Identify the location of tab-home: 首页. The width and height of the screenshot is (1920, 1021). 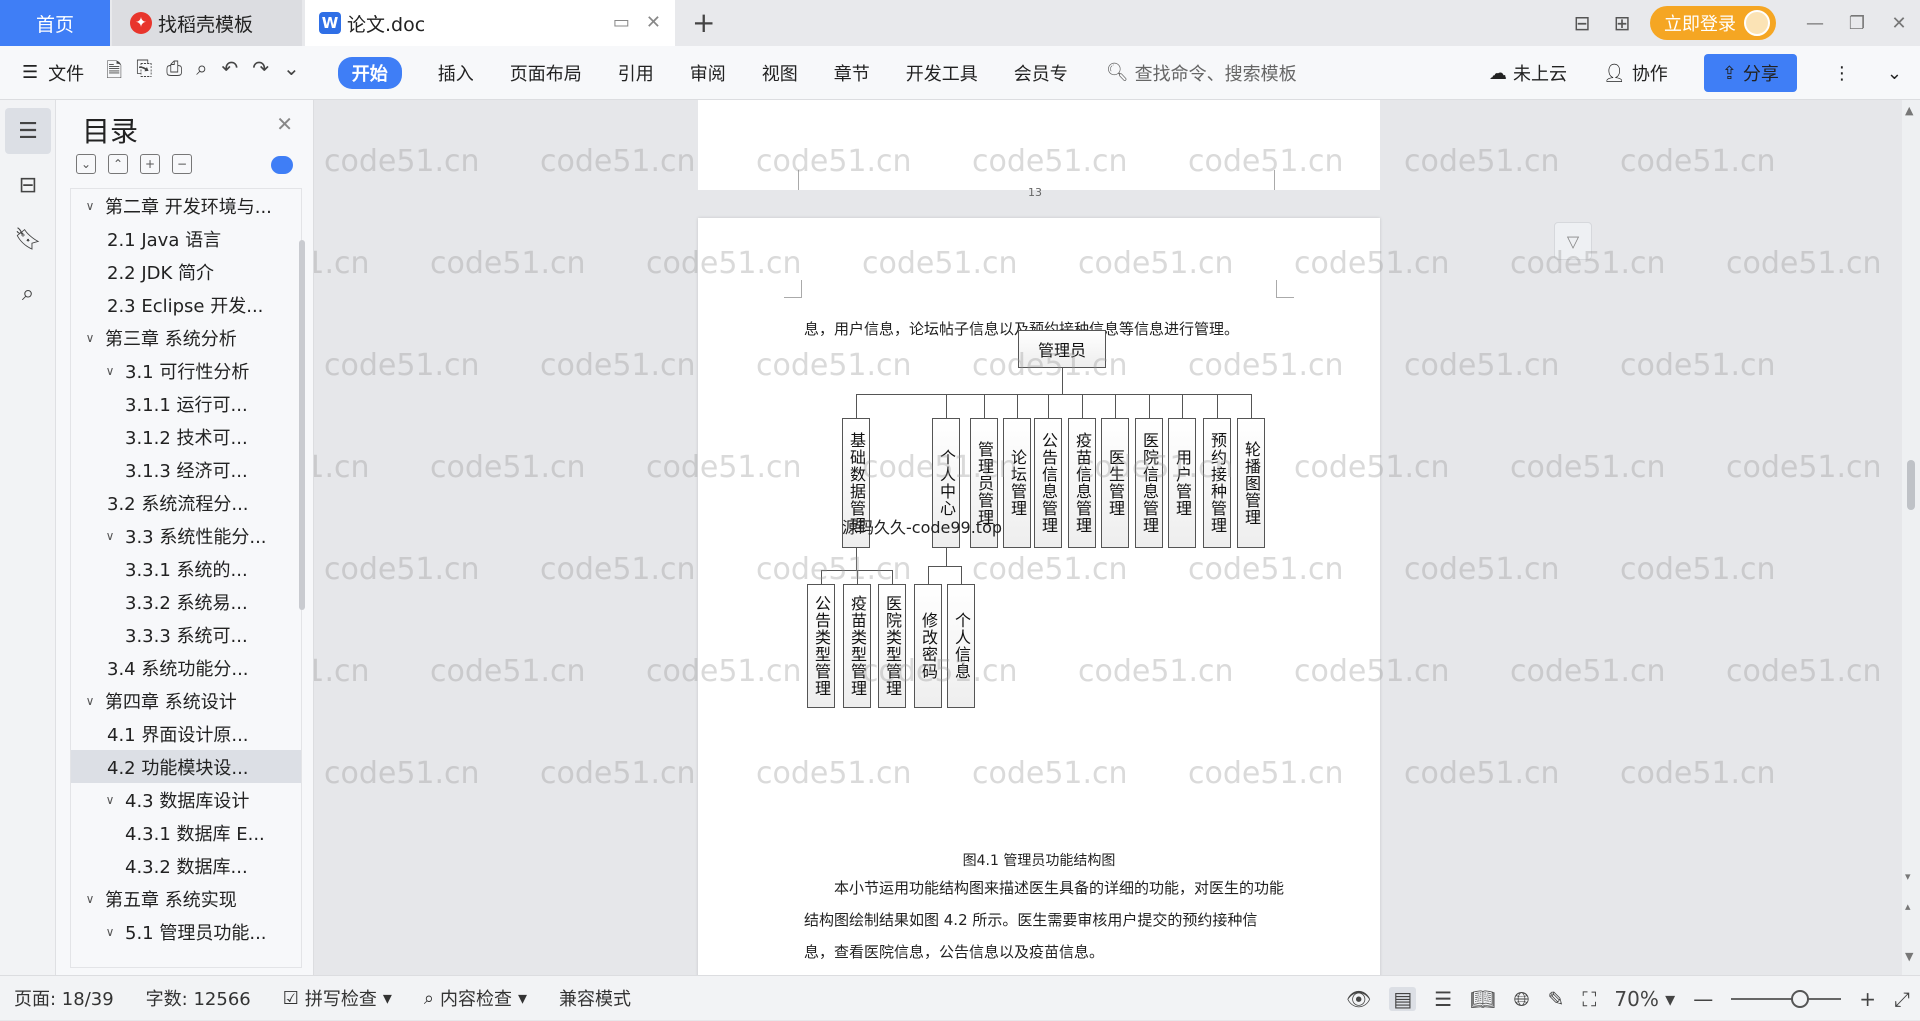
(55, 23).